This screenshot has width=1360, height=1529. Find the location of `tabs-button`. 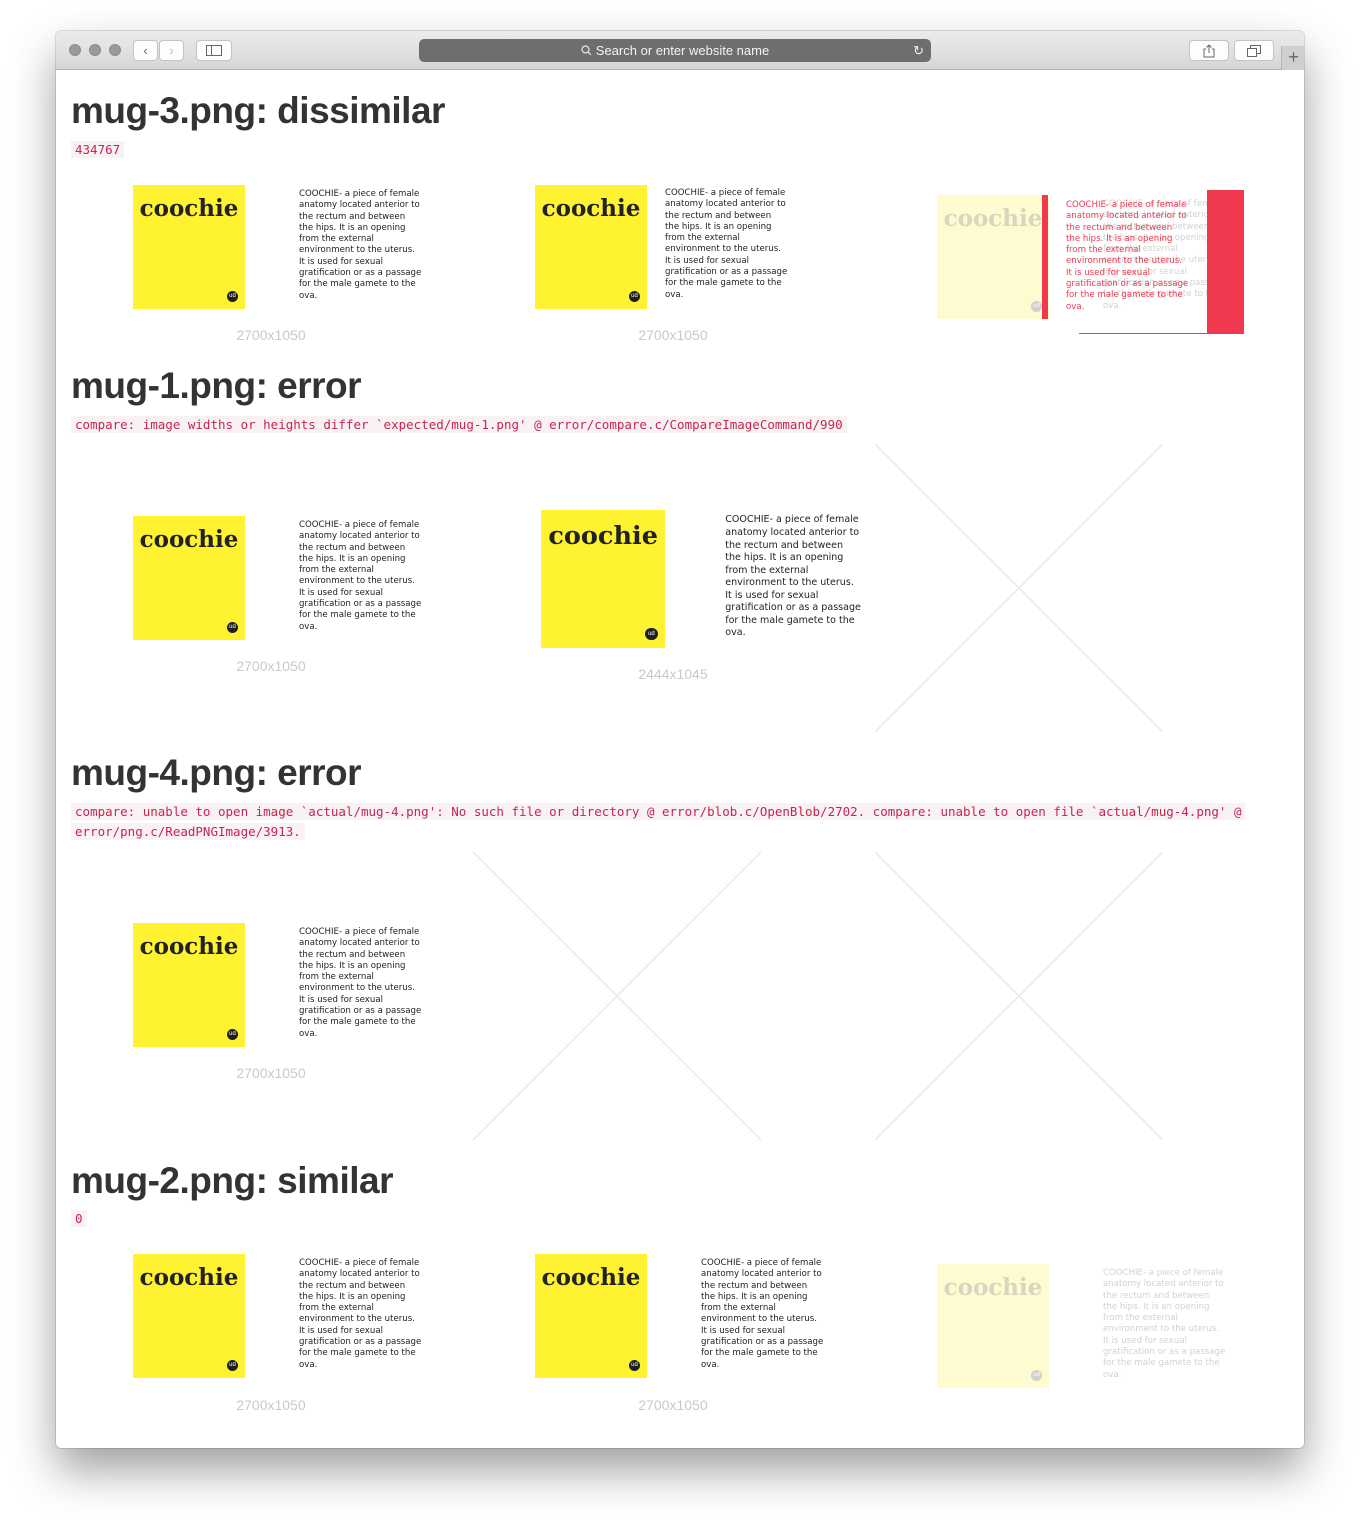

tabs-button is located at coordinates (1254, 50).